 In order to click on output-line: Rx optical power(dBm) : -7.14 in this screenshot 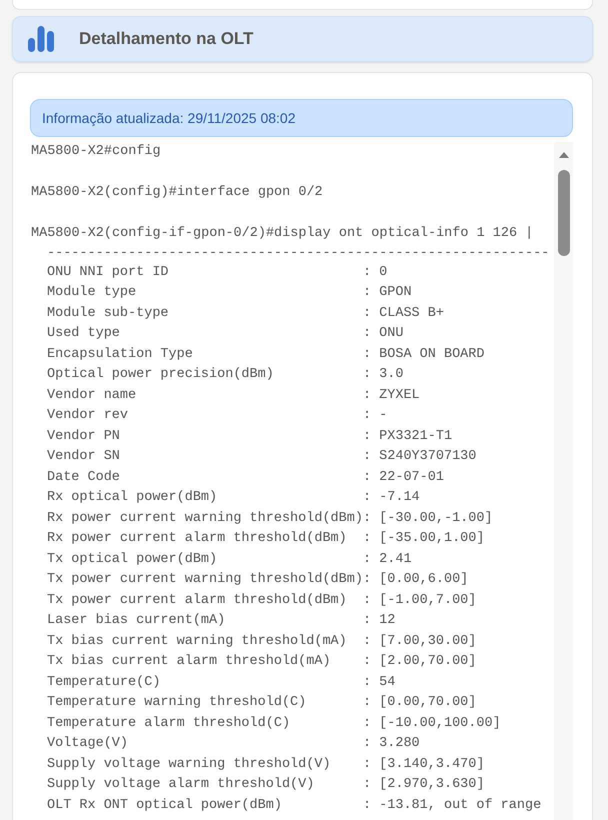, I will do `click(233, 497)`.